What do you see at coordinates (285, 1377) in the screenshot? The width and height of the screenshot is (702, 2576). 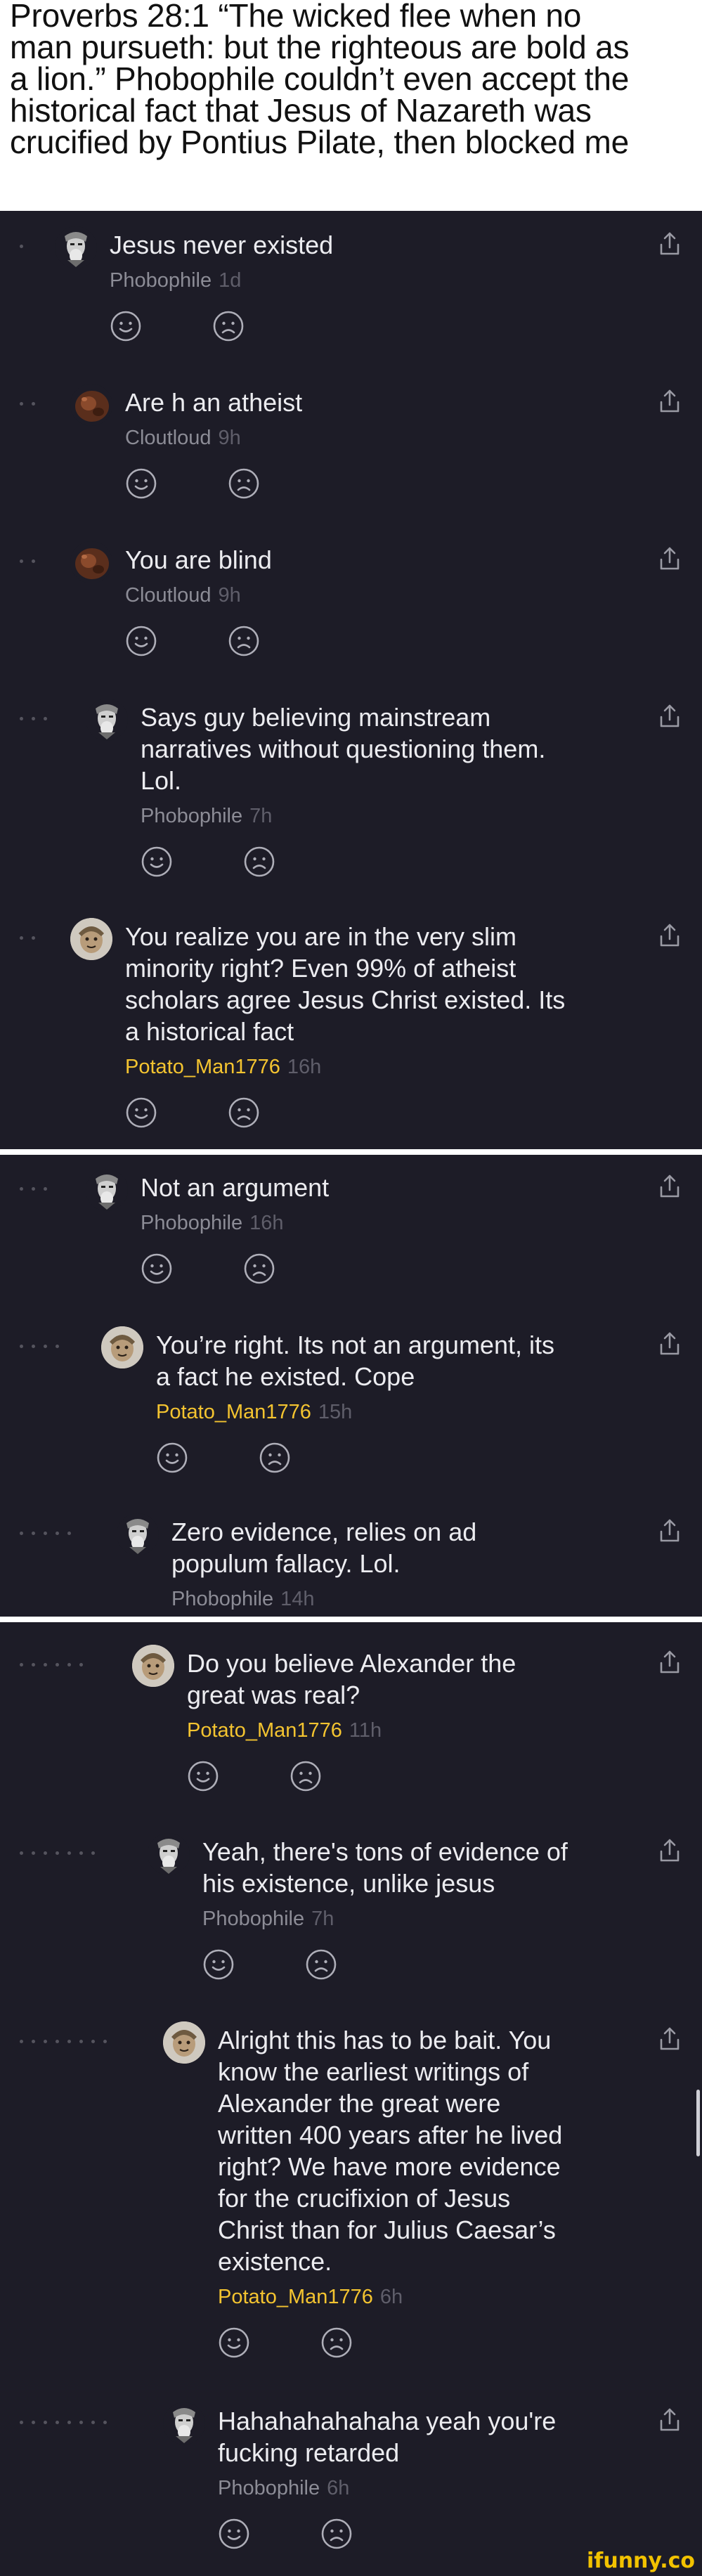 I see `comment-line: a fact he existed. Cope` at bounding box center [285, 1377].